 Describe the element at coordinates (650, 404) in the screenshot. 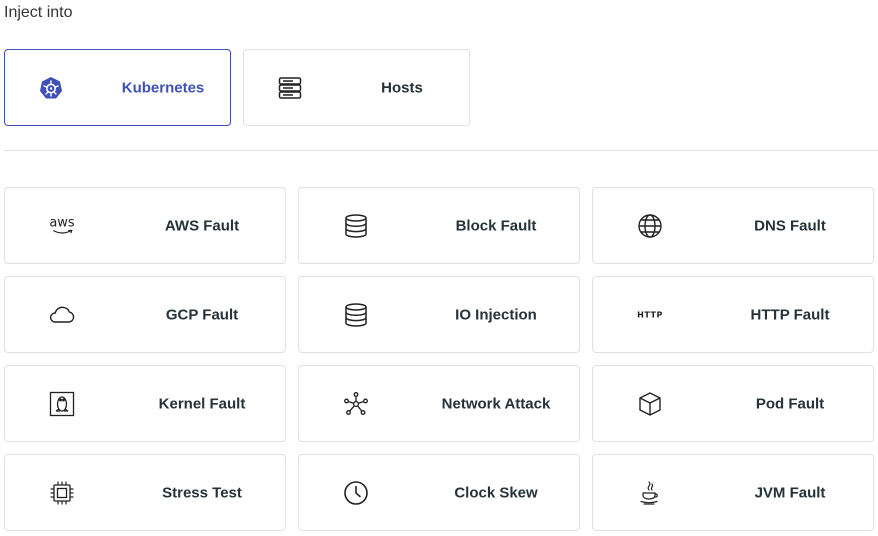

I see `cube-icon` at that location.